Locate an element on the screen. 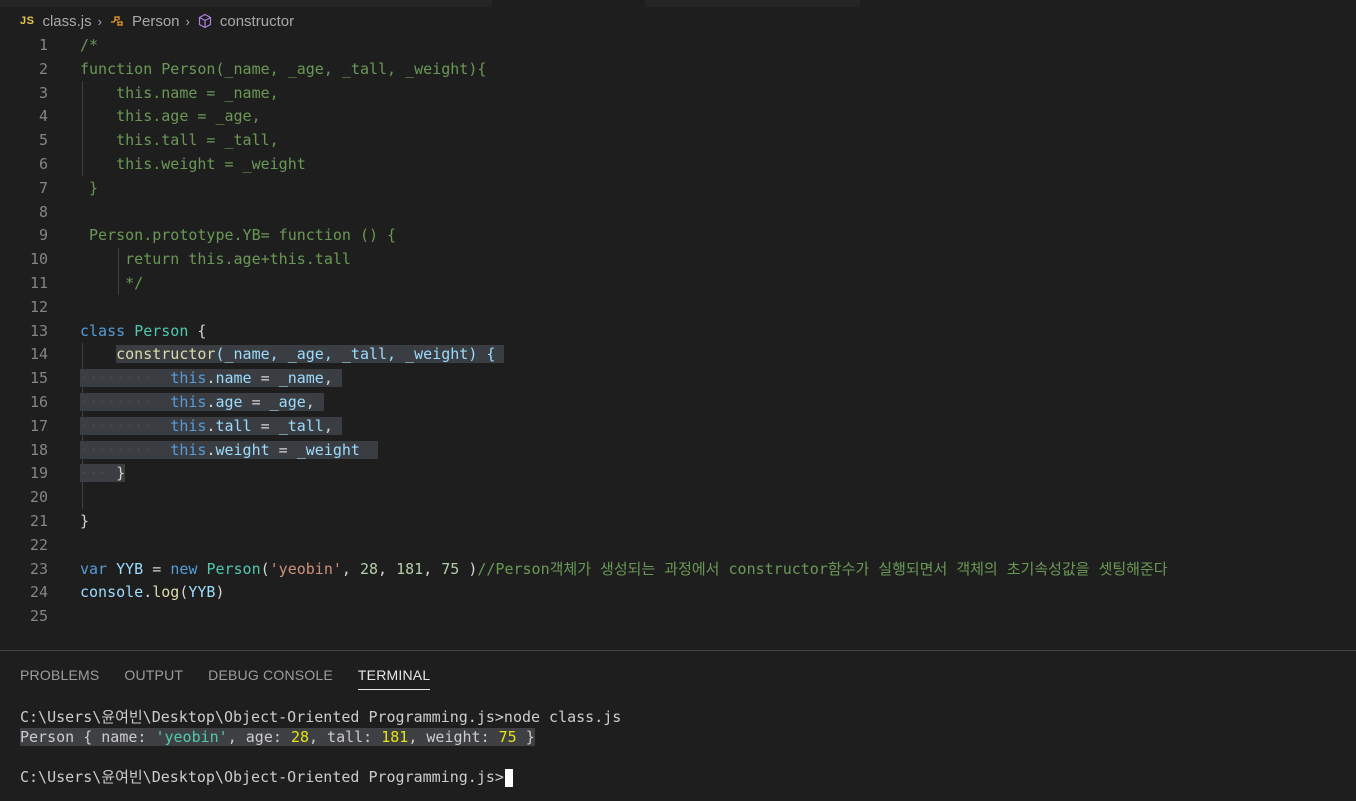 The height and width of the screenshot is (801, 1356). selection: ········ this.age = _age, is located at coordinates (202, 401).